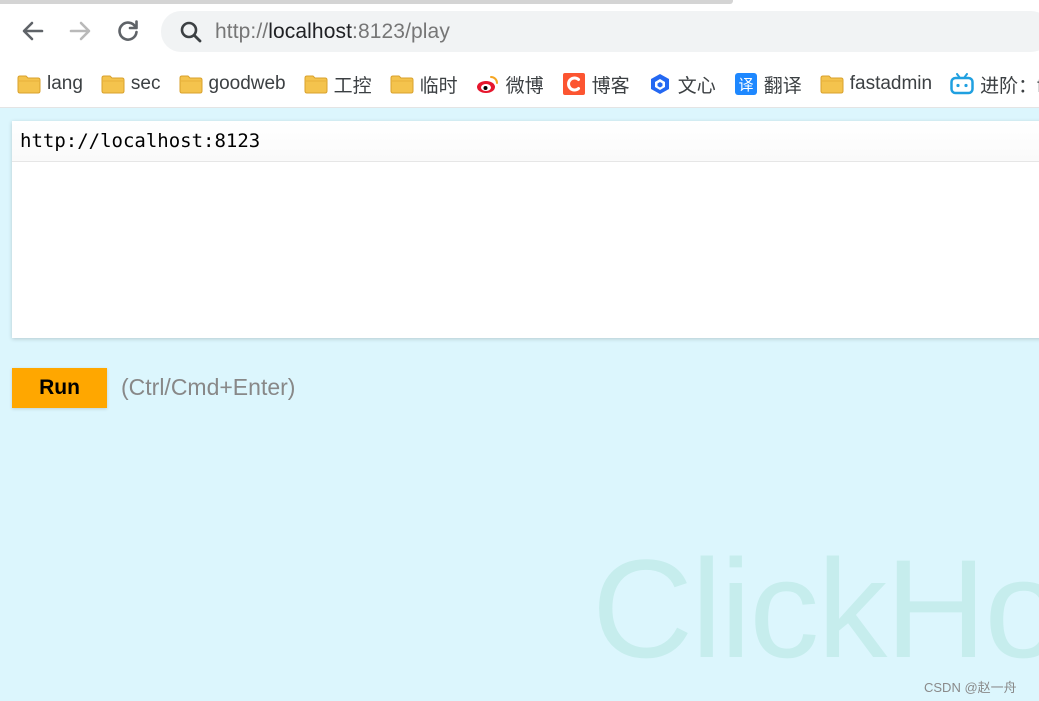 The width and height of the screenshot is (1039, 701). I want to click on forward-button, so click(80, 31).